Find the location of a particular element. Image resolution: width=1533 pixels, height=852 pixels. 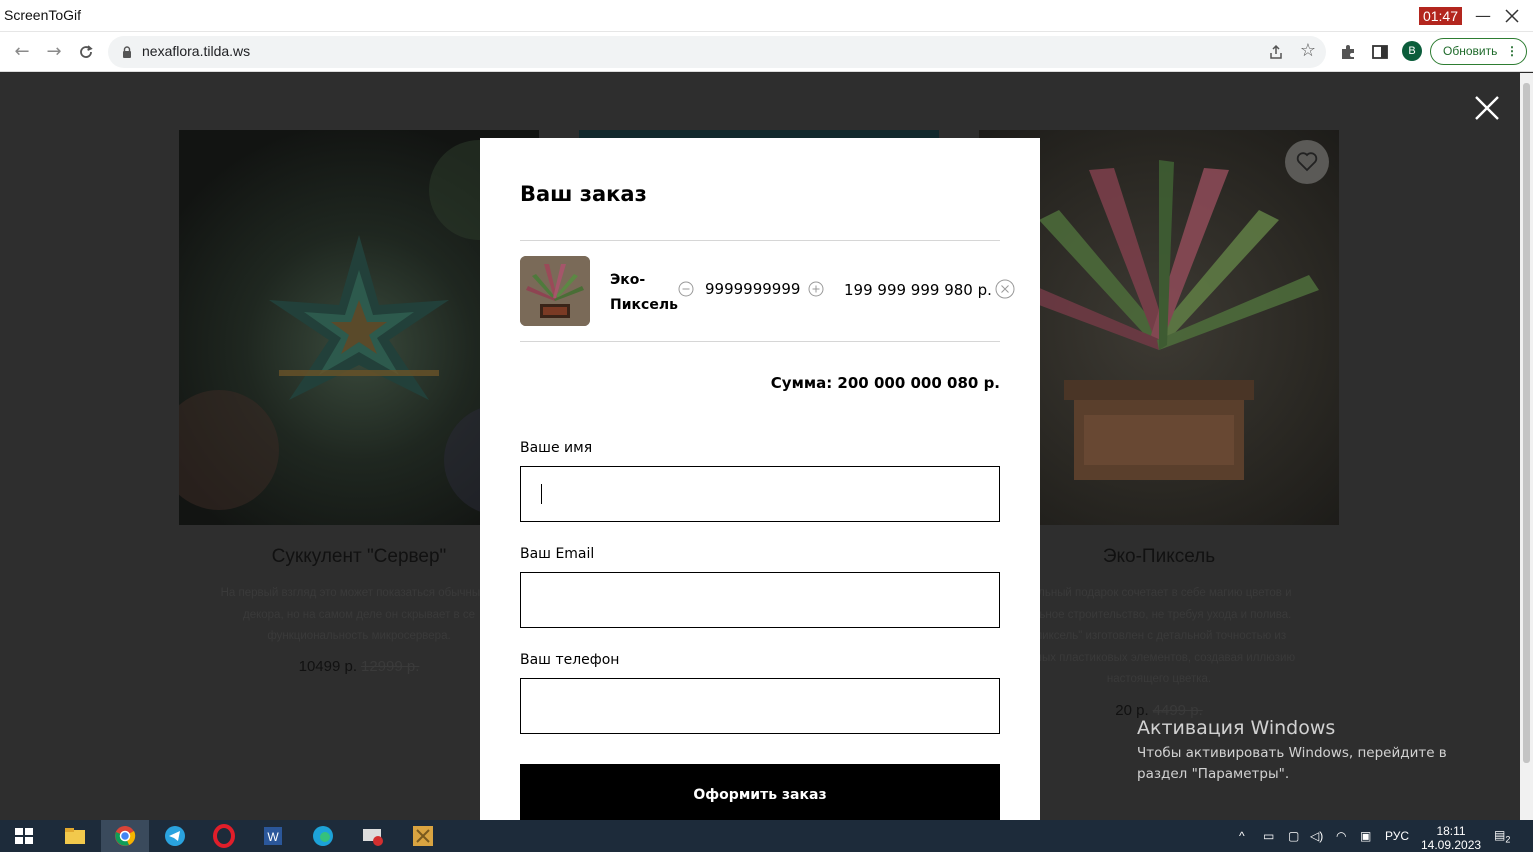

minimize-button: — is located at coordinates (1483, 16).